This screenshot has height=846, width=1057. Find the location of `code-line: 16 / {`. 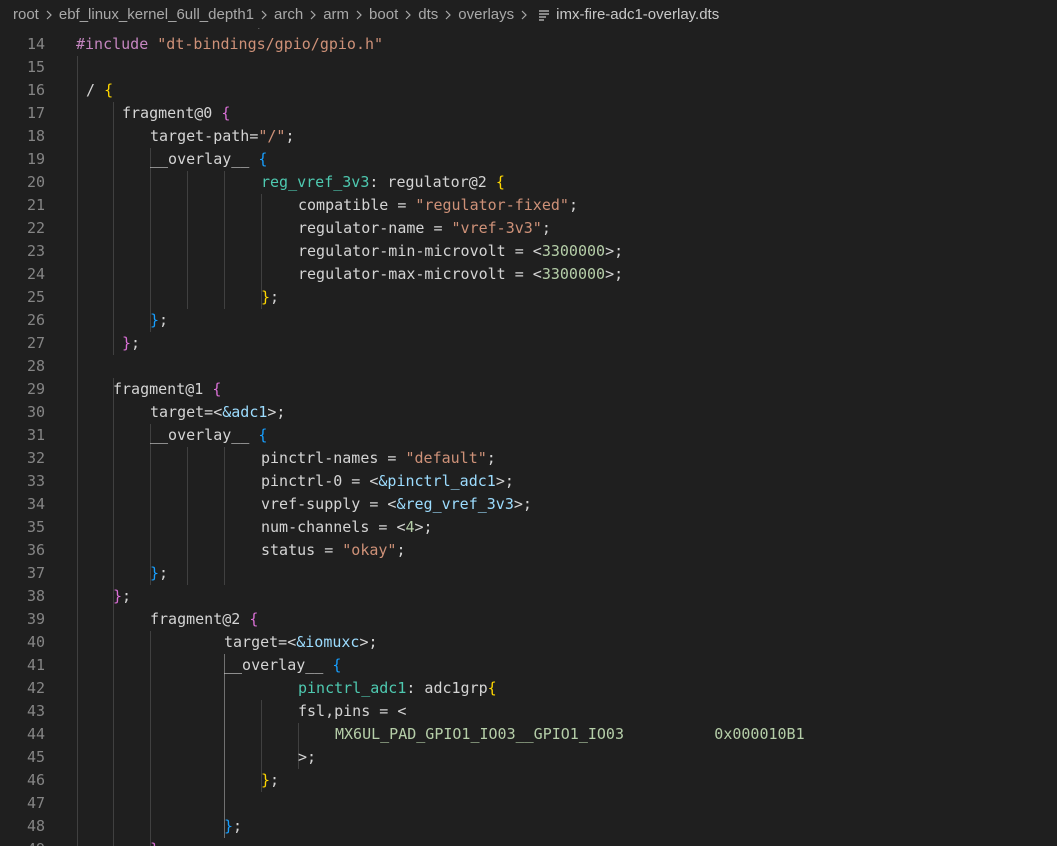

code-line: 16 / { is located at coordinates (528, 90).